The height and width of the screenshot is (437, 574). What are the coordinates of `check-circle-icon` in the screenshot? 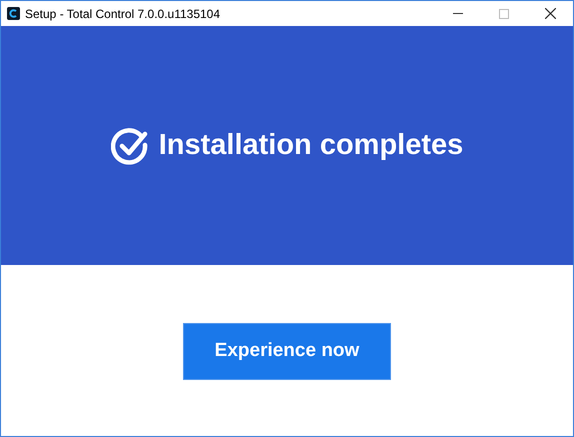 It's located at (129, 147).